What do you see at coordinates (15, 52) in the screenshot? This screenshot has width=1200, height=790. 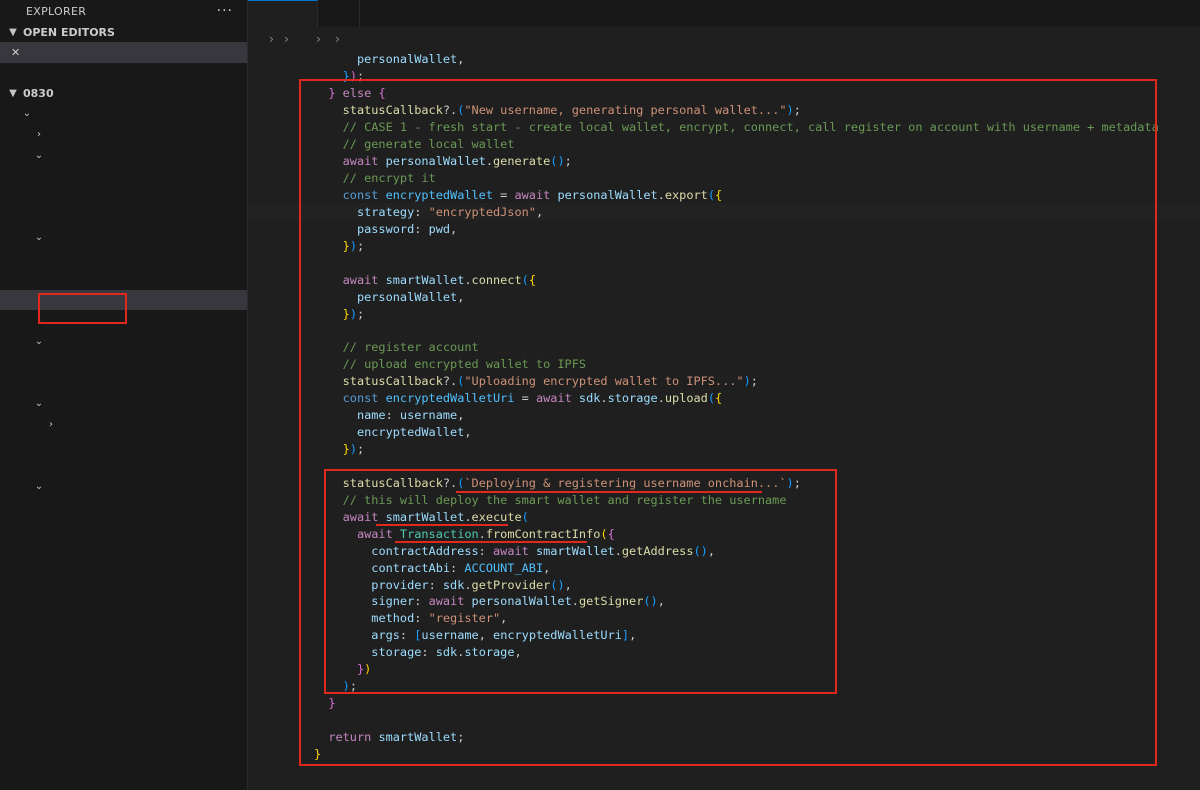 I see `close-icon: ✕` at bounding box center [15, 52].